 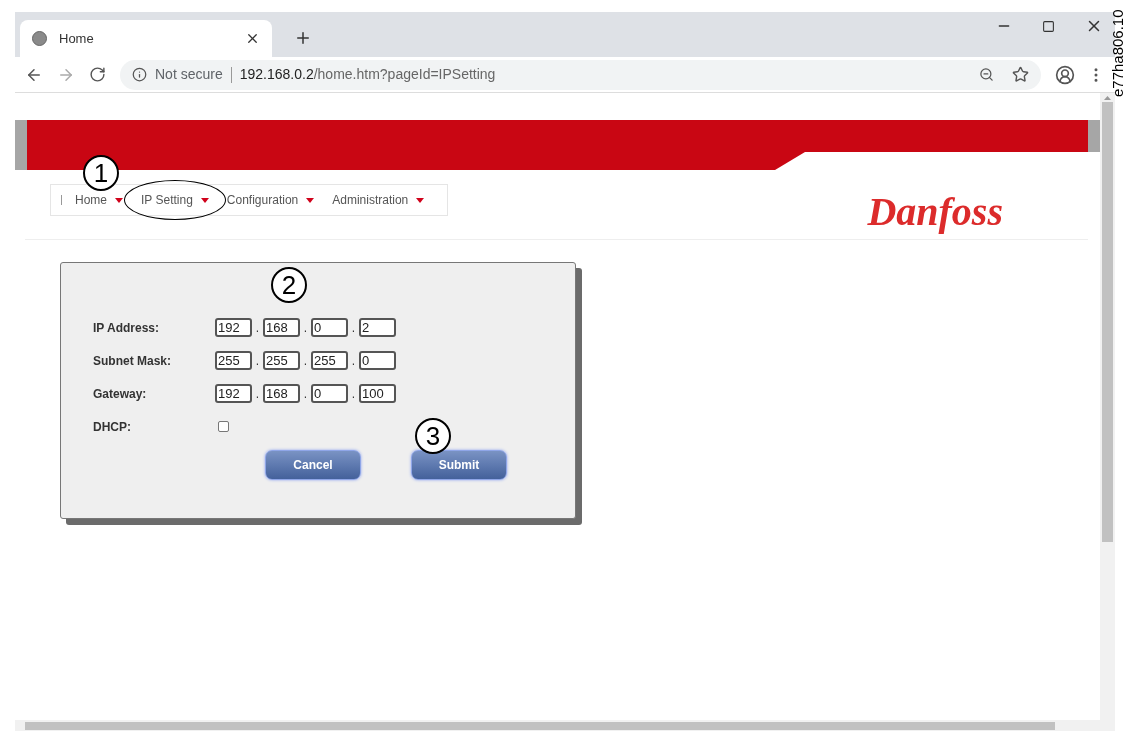 What do you see at coordinates (935, 212) in the screenshot?
I see `logo: Danfoss` at bounding box center [935, 212].